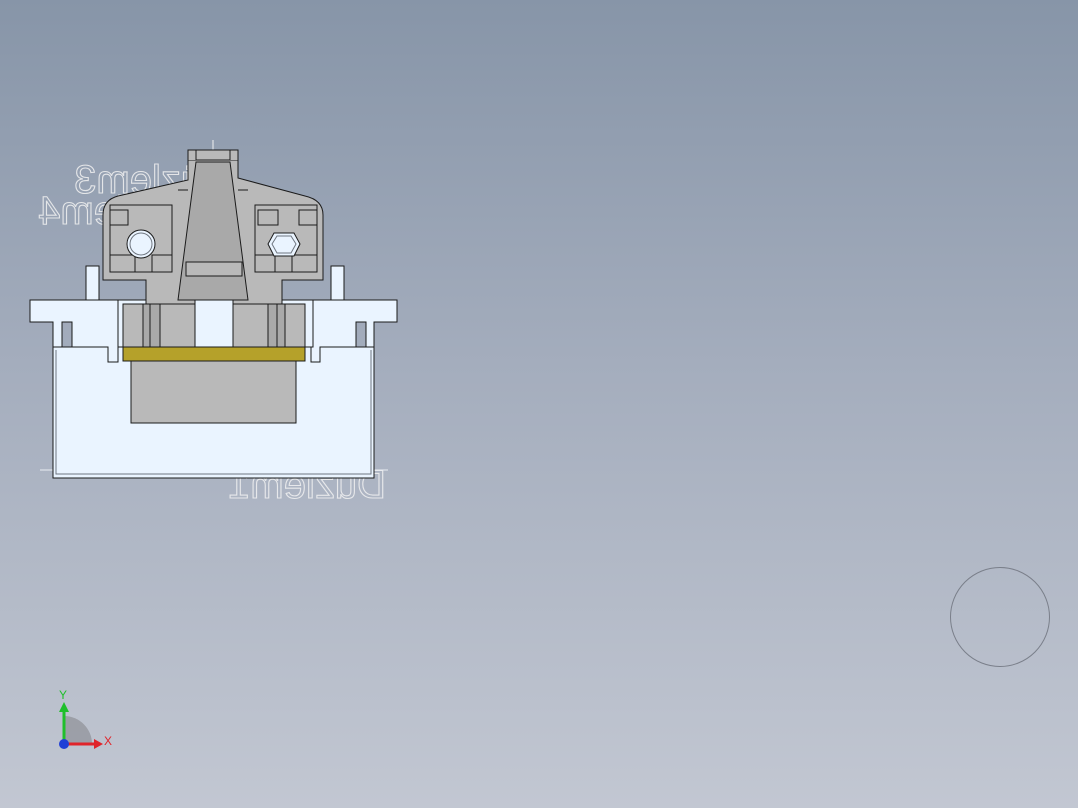 Image resolution: width=1078 pixels, height=808 pixels. What do you see at coordinates (64, 744) in the screenshot?
I see `triad-z-axis` at bounding box center [64, 744].